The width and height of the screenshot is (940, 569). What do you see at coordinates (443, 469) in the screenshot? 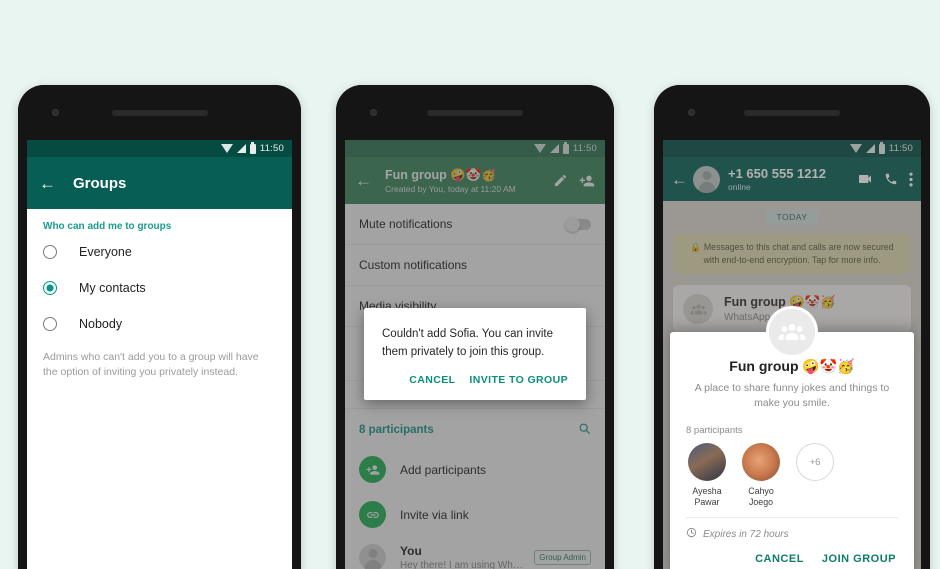
I see `action-label-add-participants: Add participants` at bounding box center [443, 469].